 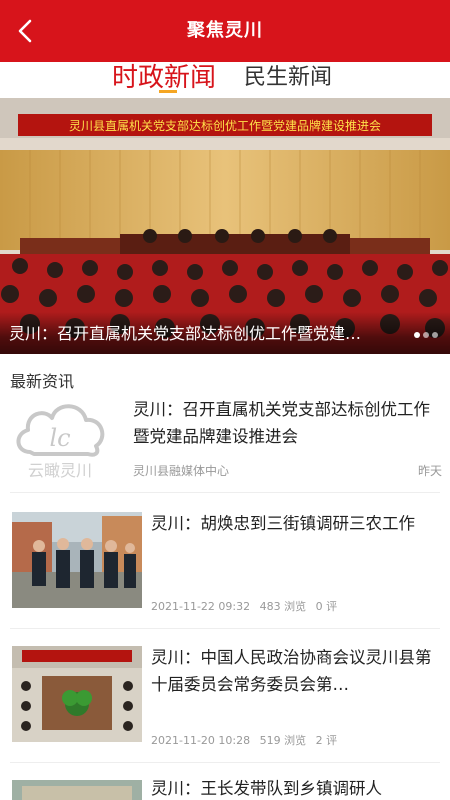 What do you see at coordinates (283, 606) in the screenshot?
I see `news-views: 483 浏览` at bounding box center [283, 606].